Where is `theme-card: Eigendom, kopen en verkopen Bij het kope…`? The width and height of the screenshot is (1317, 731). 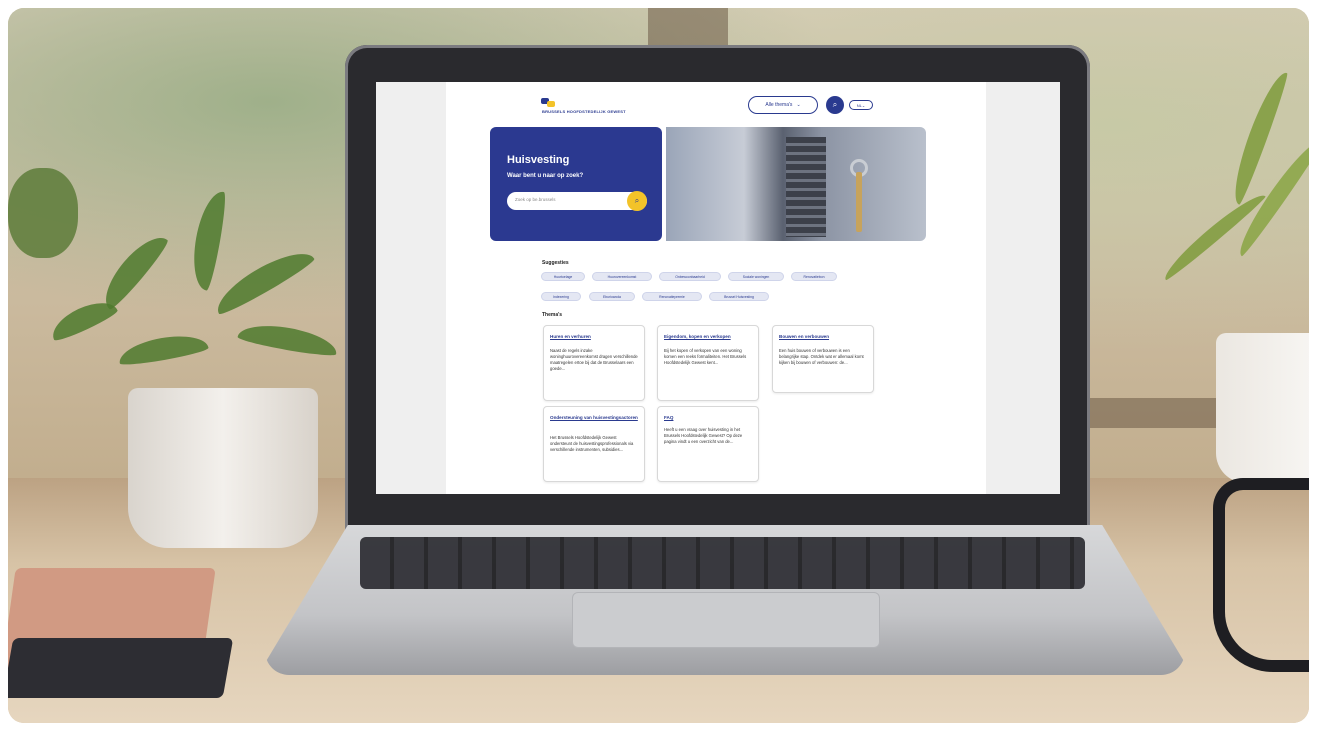 theme-card: Eigendom, kopen en verkopen Bij het kope… is located at coordinates (708, 363).